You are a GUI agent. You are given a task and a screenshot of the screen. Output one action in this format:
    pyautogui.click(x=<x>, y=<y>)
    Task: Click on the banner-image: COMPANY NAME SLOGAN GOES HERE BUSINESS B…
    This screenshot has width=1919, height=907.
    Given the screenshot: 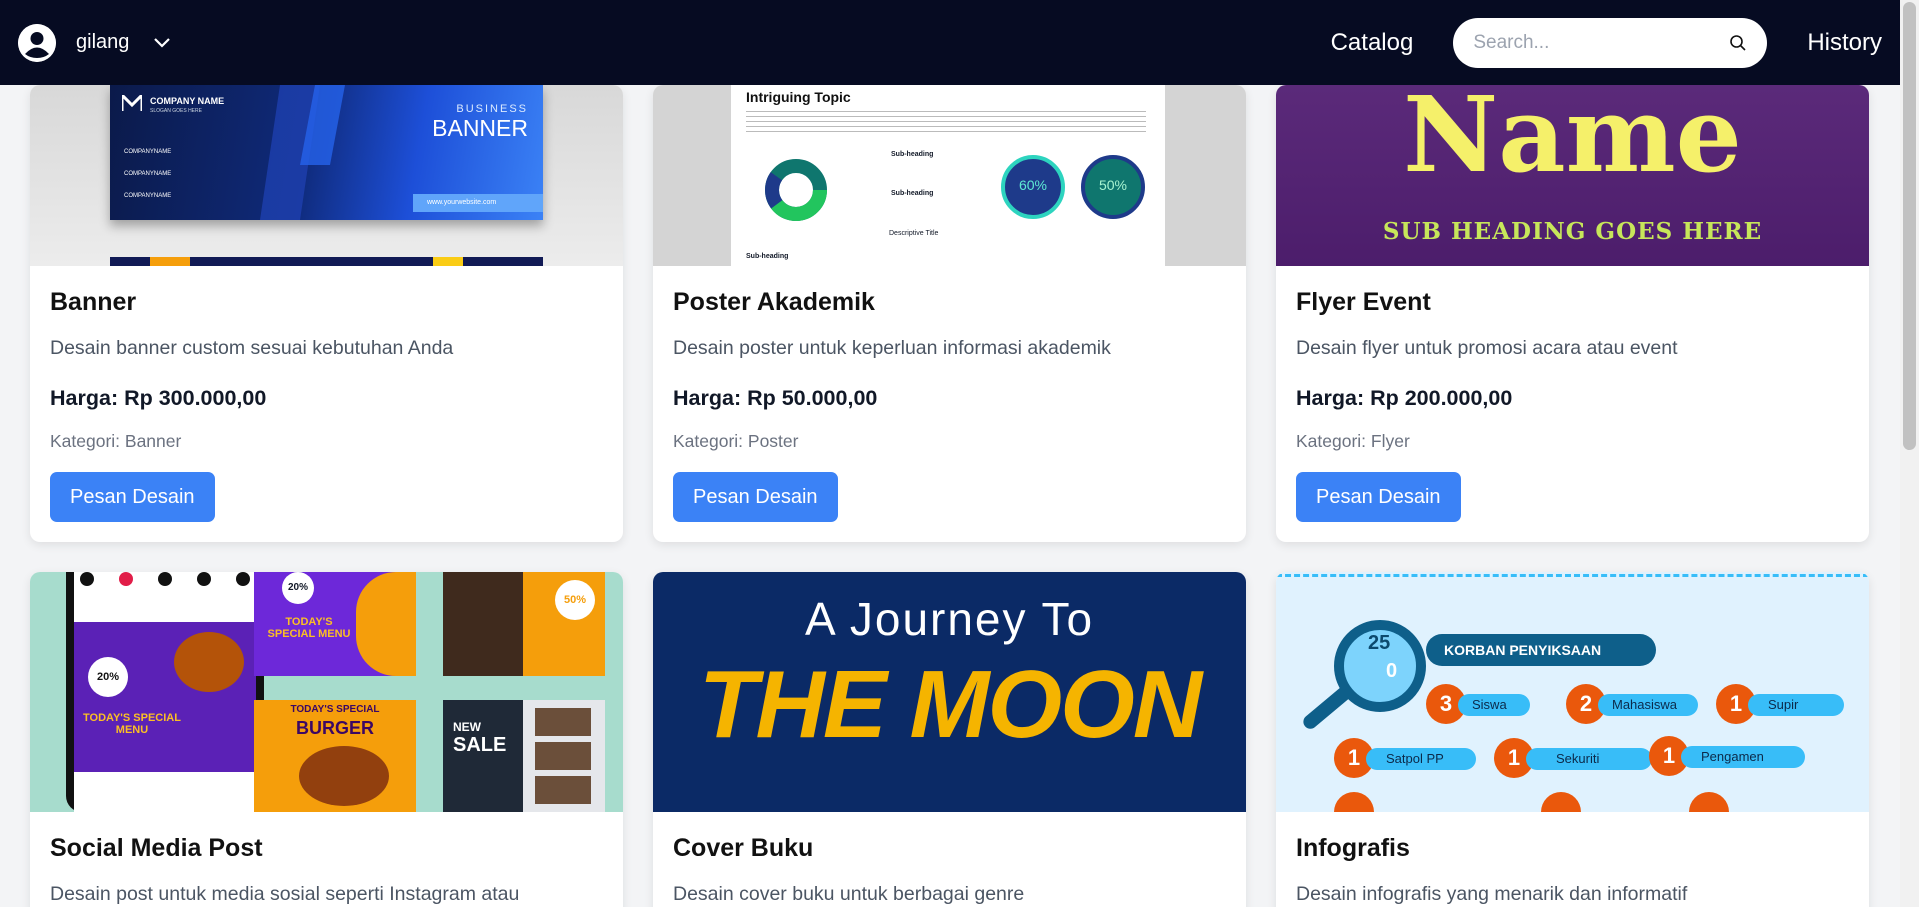 What is the action you would take?
    pyautogui.click(x=326, y=175)
    